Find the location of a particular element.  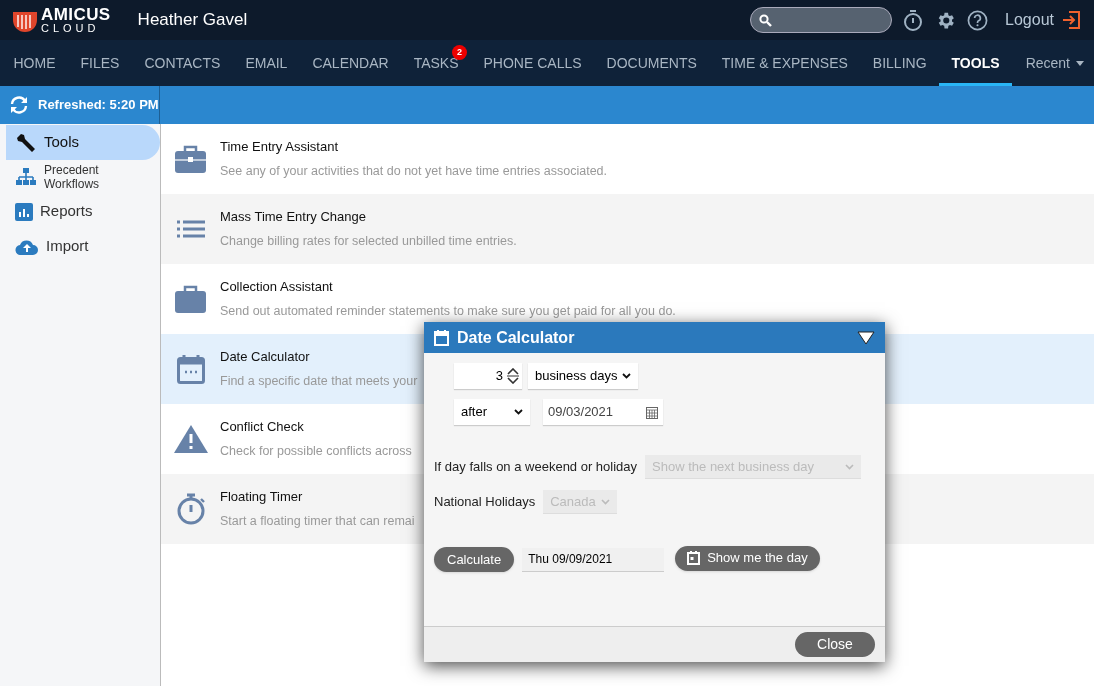

holidays-label: National Holidays is located at coordinates (485, 502).